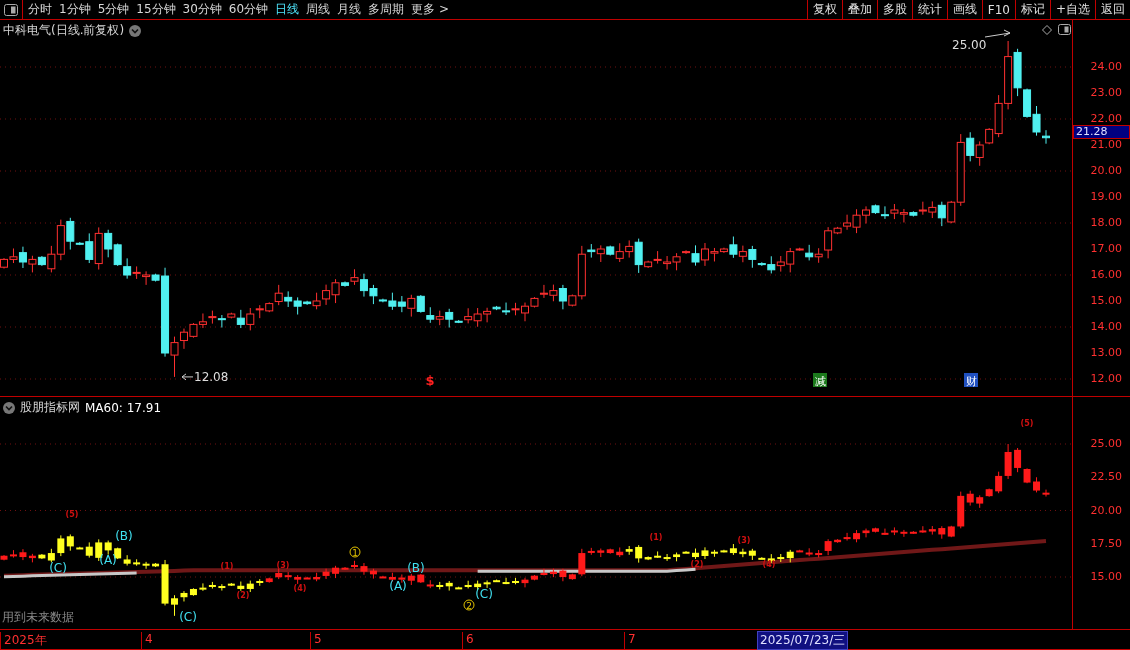 This screenshot has height=650, width=1130. Describe the element at coordinates (1106, 510) in the screenshot. I see `indicator-tick: 20.00` at that location.